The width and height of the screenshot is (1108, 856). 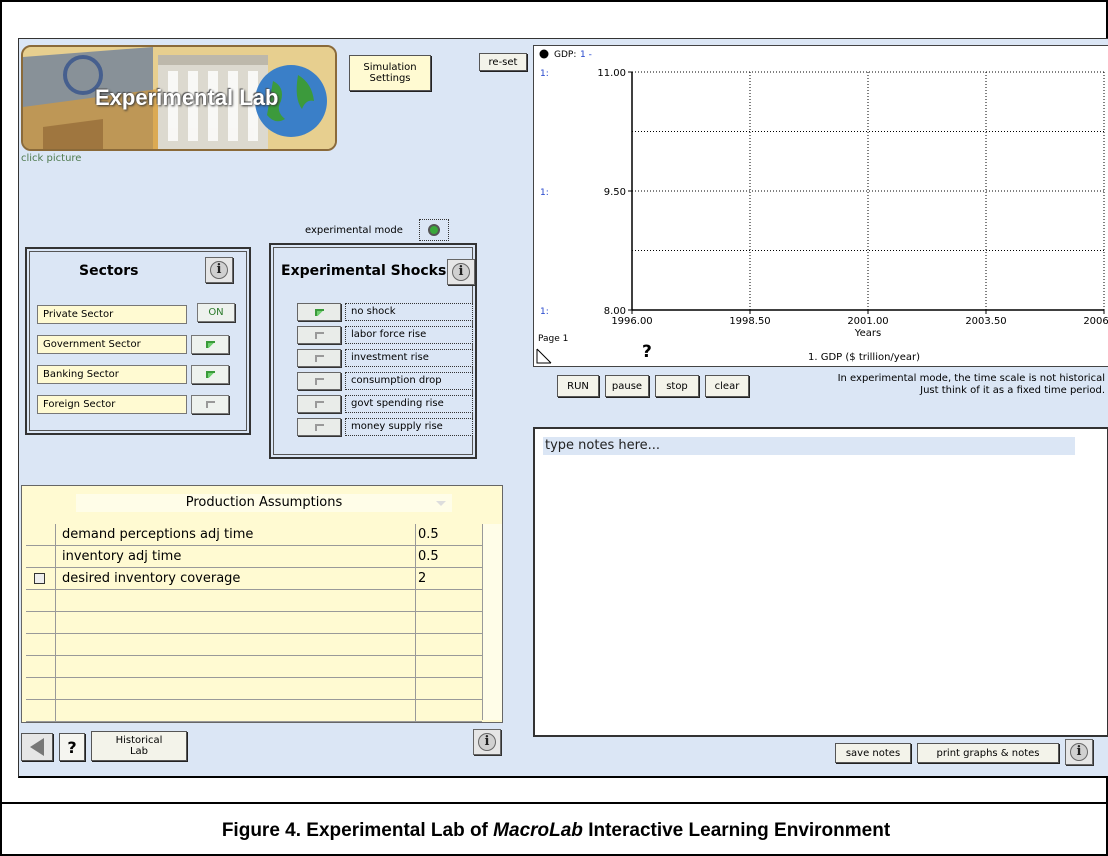 I want to click on notes-info-button: i, so click(x=1079, y=752).